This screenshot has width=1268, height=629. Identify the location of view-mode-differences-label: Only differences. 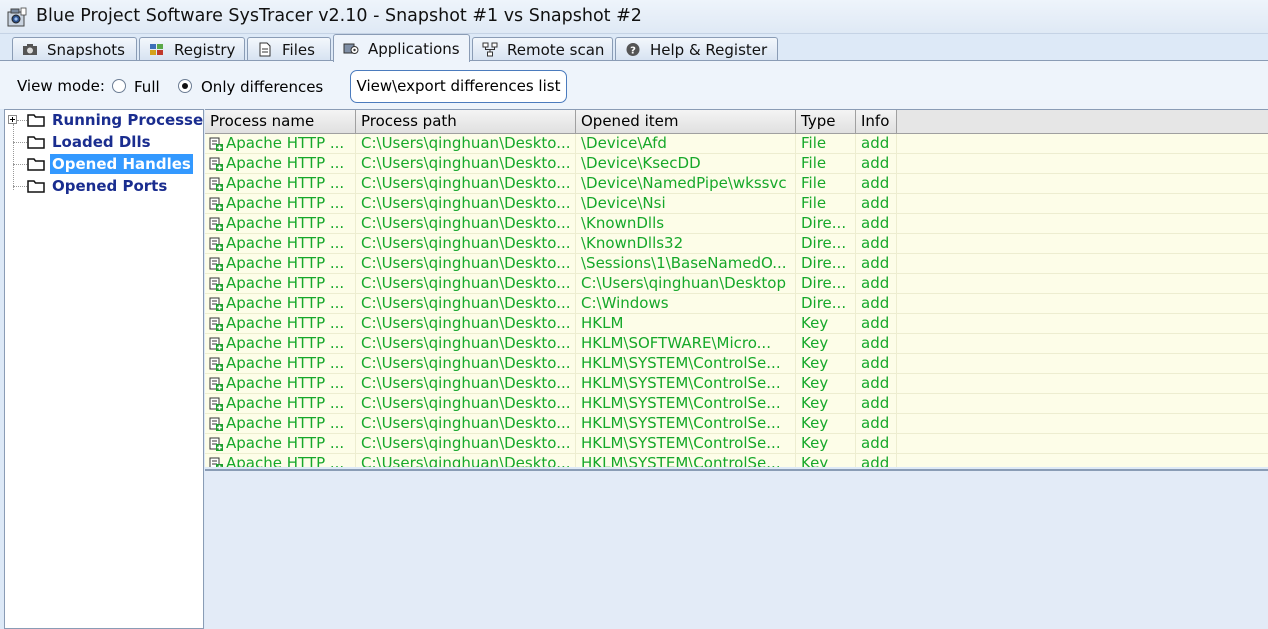
(262, 87).